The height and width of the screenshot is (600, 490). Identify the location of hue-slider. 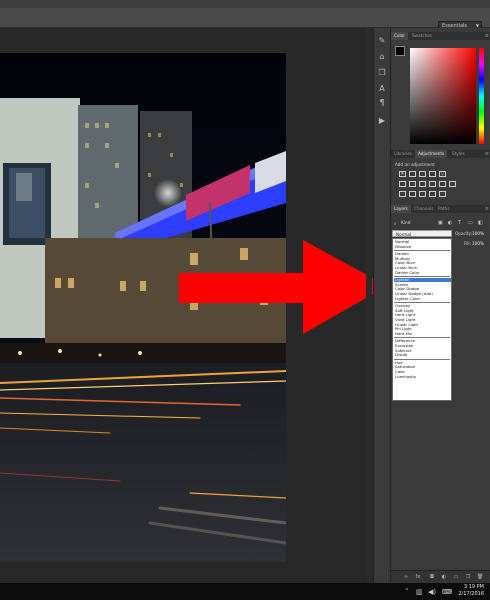
(481, 96).